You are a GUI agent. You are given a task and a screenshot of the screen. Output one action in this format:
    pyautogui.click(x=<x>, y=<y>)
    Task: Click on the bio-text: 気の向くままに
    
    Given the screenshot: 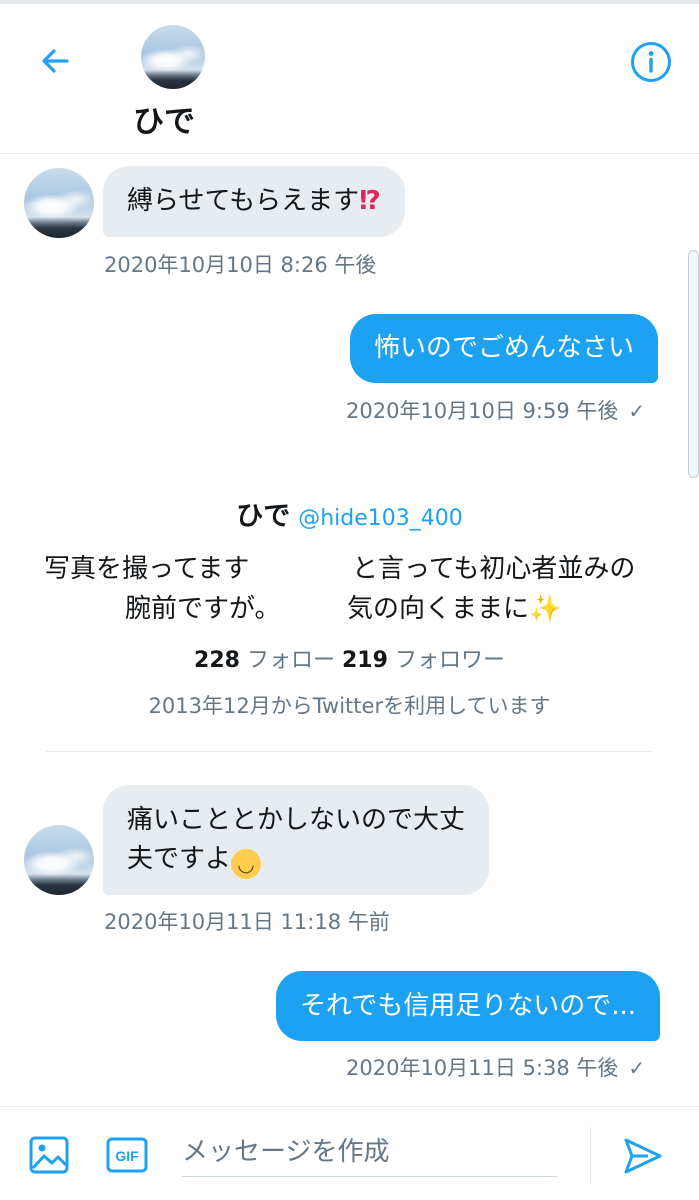 What is the action you would take?
    pyautogui.click(x=438, y=609)
    